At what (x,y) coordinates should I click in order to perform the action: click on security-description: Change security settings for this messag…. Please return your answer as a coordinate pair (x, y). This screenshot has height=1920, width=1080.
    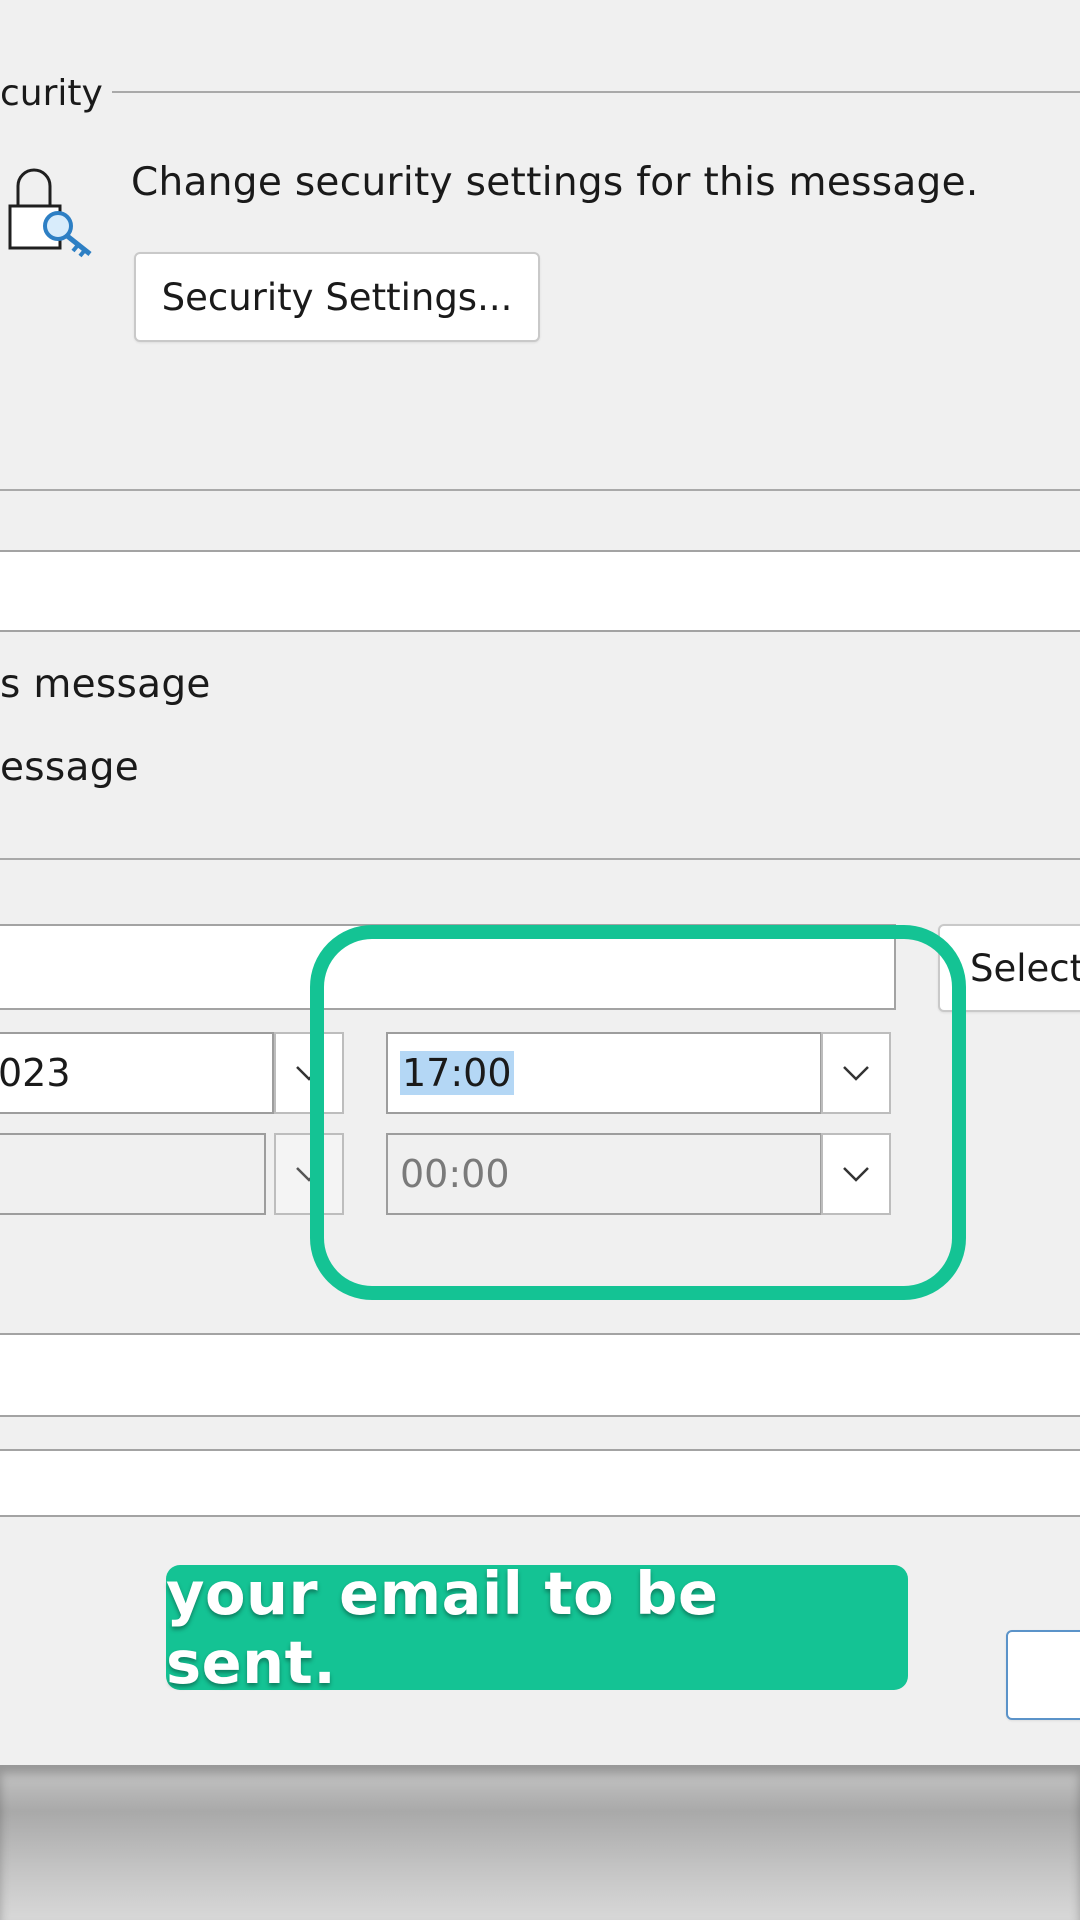
    Looking at the image, I should click on (555, 182).